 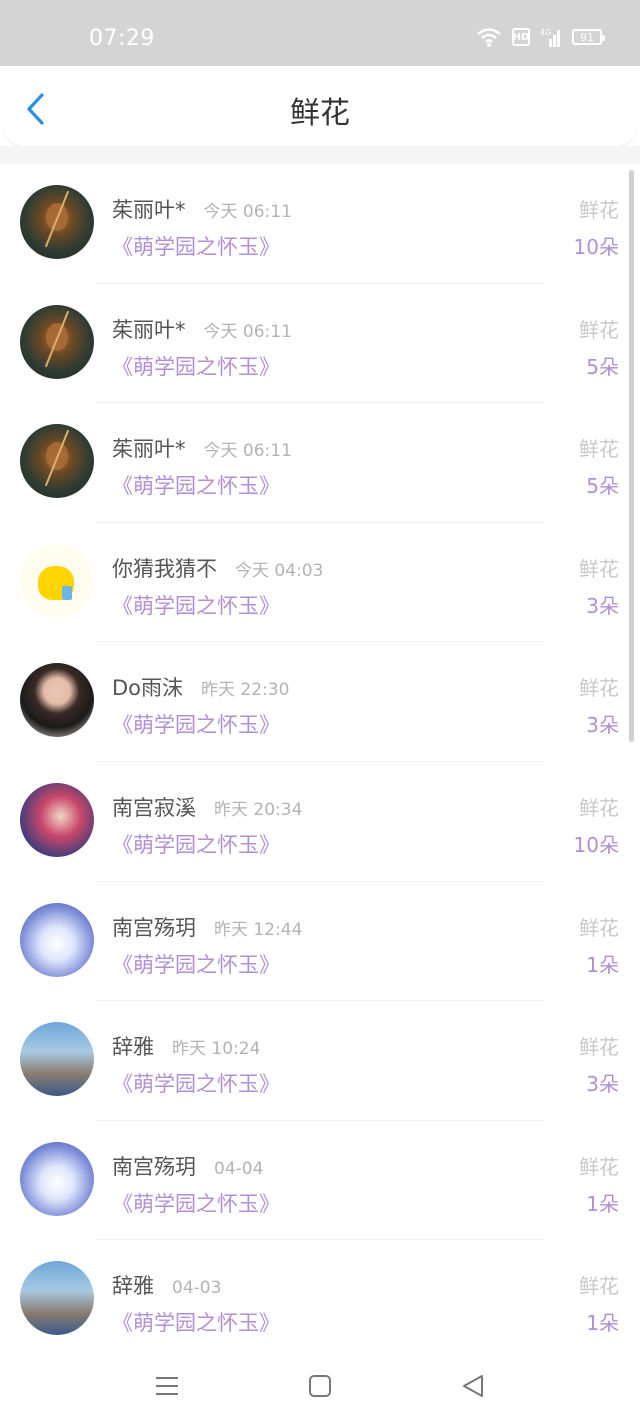 I want to click on list-item: 辞雅 04-03 《萌学园之怀玉》 鲜花 1朵, so click(x=320, y=1294).